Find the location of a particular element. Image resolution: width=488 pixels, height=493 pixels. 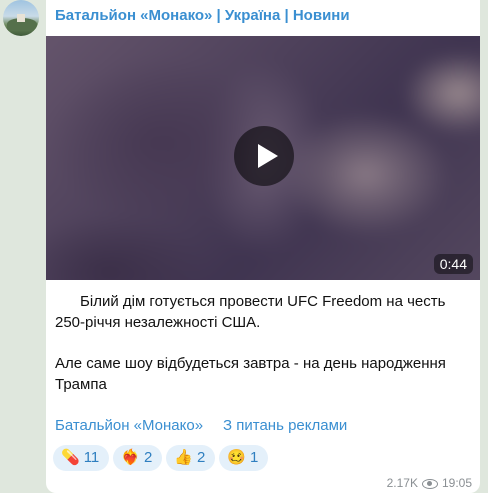

reaction-heart-on-fire: ❤️‍🔥 2 is located at coordinates (138, 458).